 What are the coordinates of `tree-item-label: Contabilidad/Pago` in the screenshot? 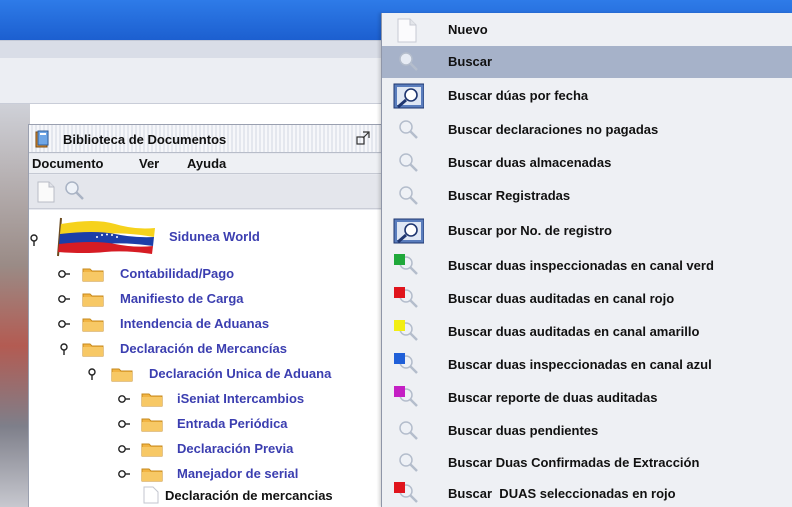 It's located at (177, 273).